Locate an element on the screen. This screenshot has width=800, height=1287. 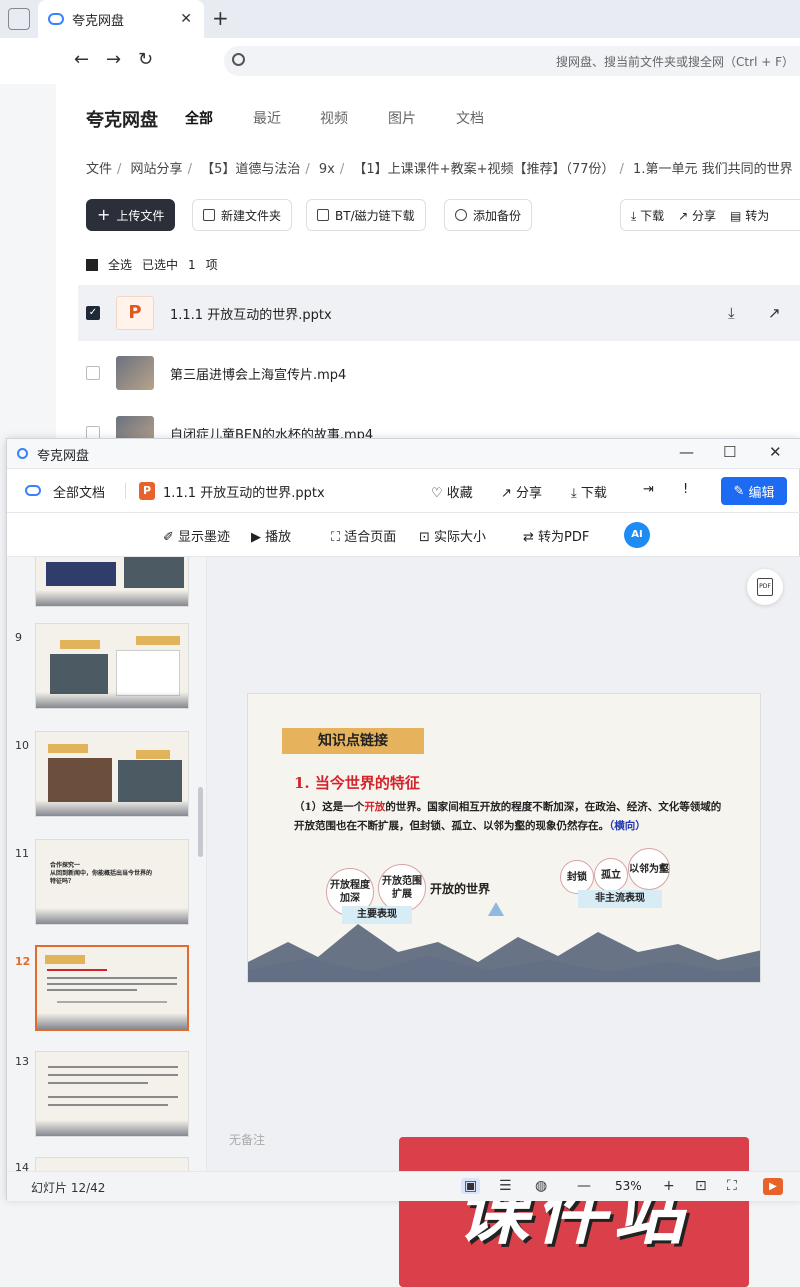
actual-size-button: ⊡ 实际大小 is located at coordinates (452, 535).